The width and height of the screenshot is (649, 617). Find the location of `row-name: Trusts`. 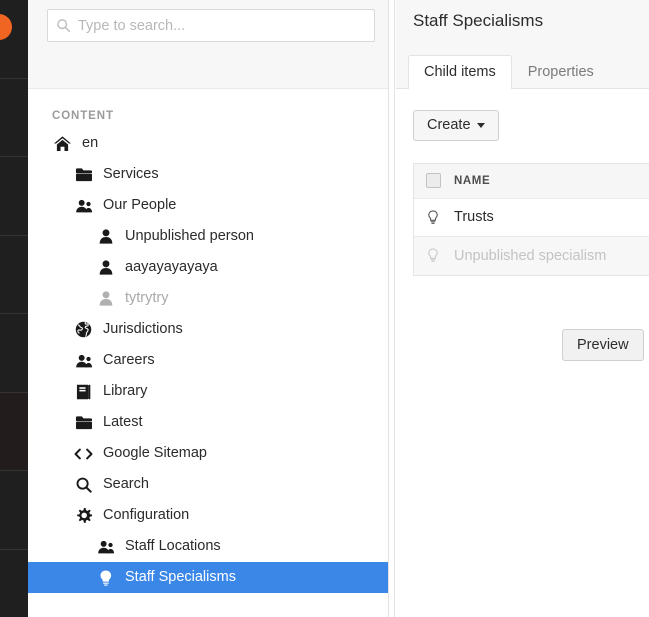

row-name: Trusts is located at coordinates (474, 217).